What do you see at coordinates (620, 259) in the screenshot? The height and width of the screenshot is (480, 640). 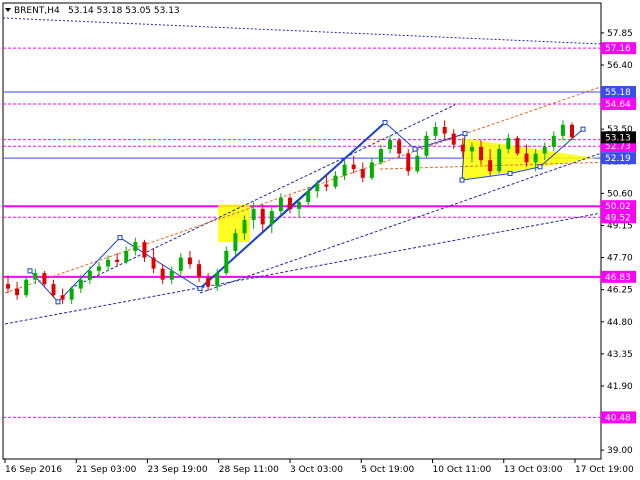 I see `price-tick-label: 47.70` at bounding box center [620, 259].